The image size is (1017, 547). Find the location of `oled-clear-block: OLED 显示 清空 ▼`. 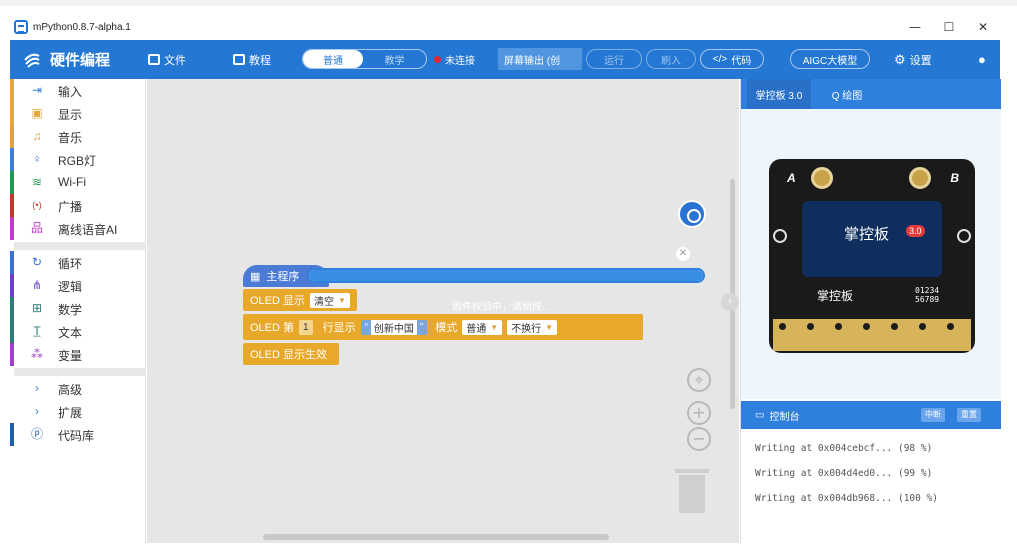

oled-clear-block: OLED 显示 清空 ▼ is located at coordinates (300, 300).